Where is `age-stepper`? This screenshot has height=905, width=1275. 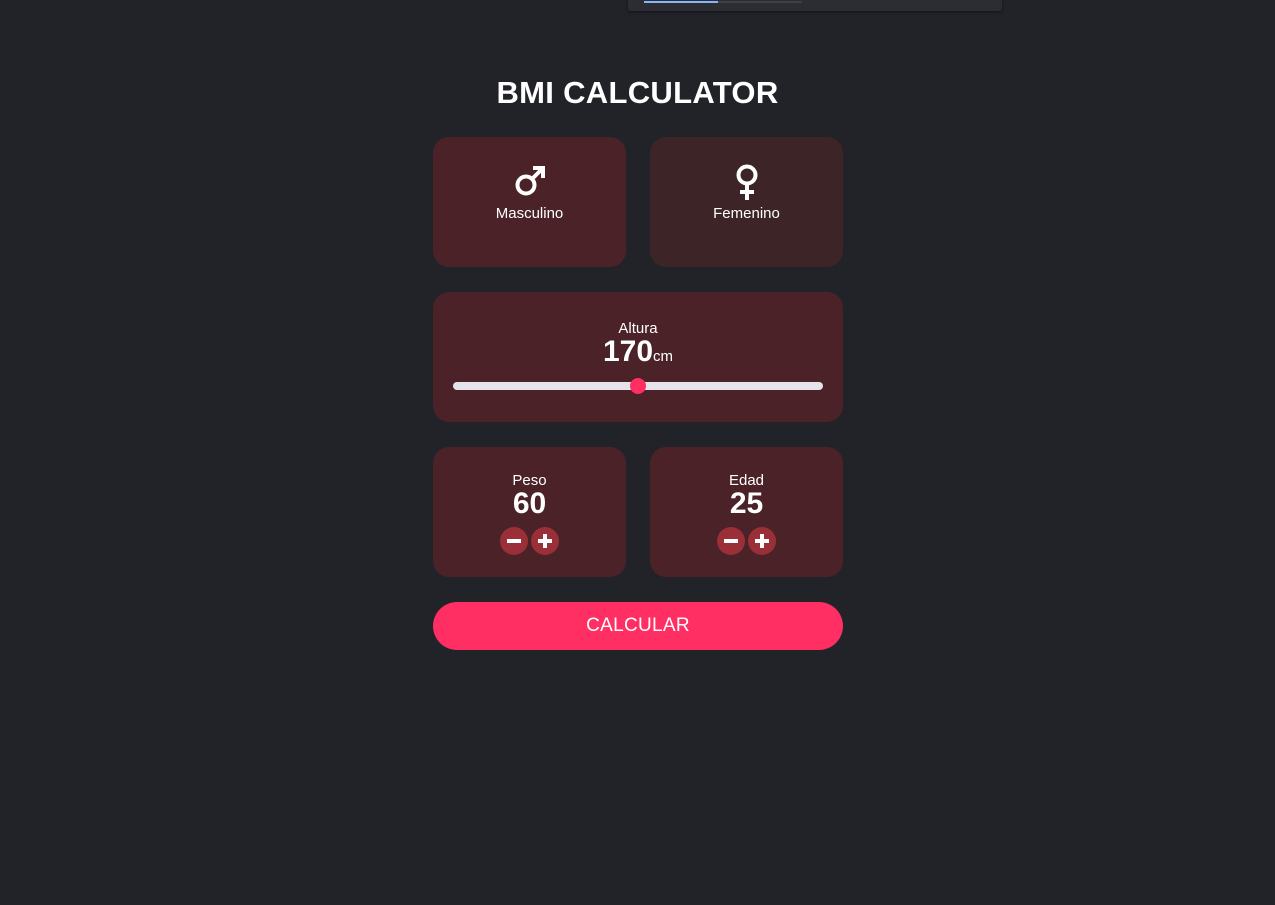 age-stepper is located at coordinates (746, 541).